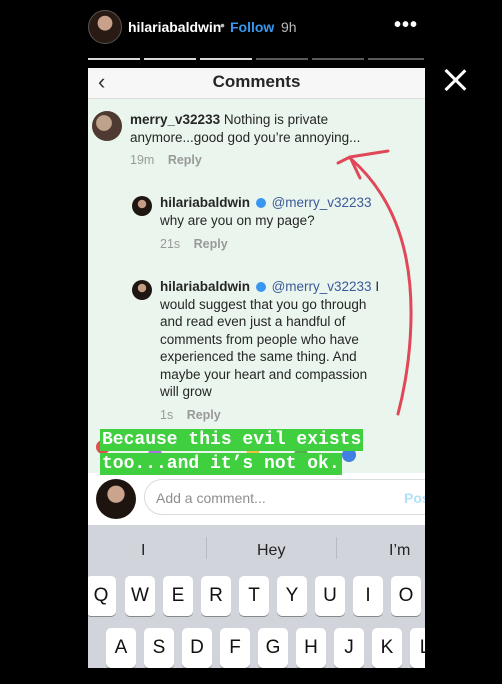 The width and height of the screenshot is (502, 684). Describe the element at coordinates (349, 648) in the screenshot. I see `key-j: J` at that location.